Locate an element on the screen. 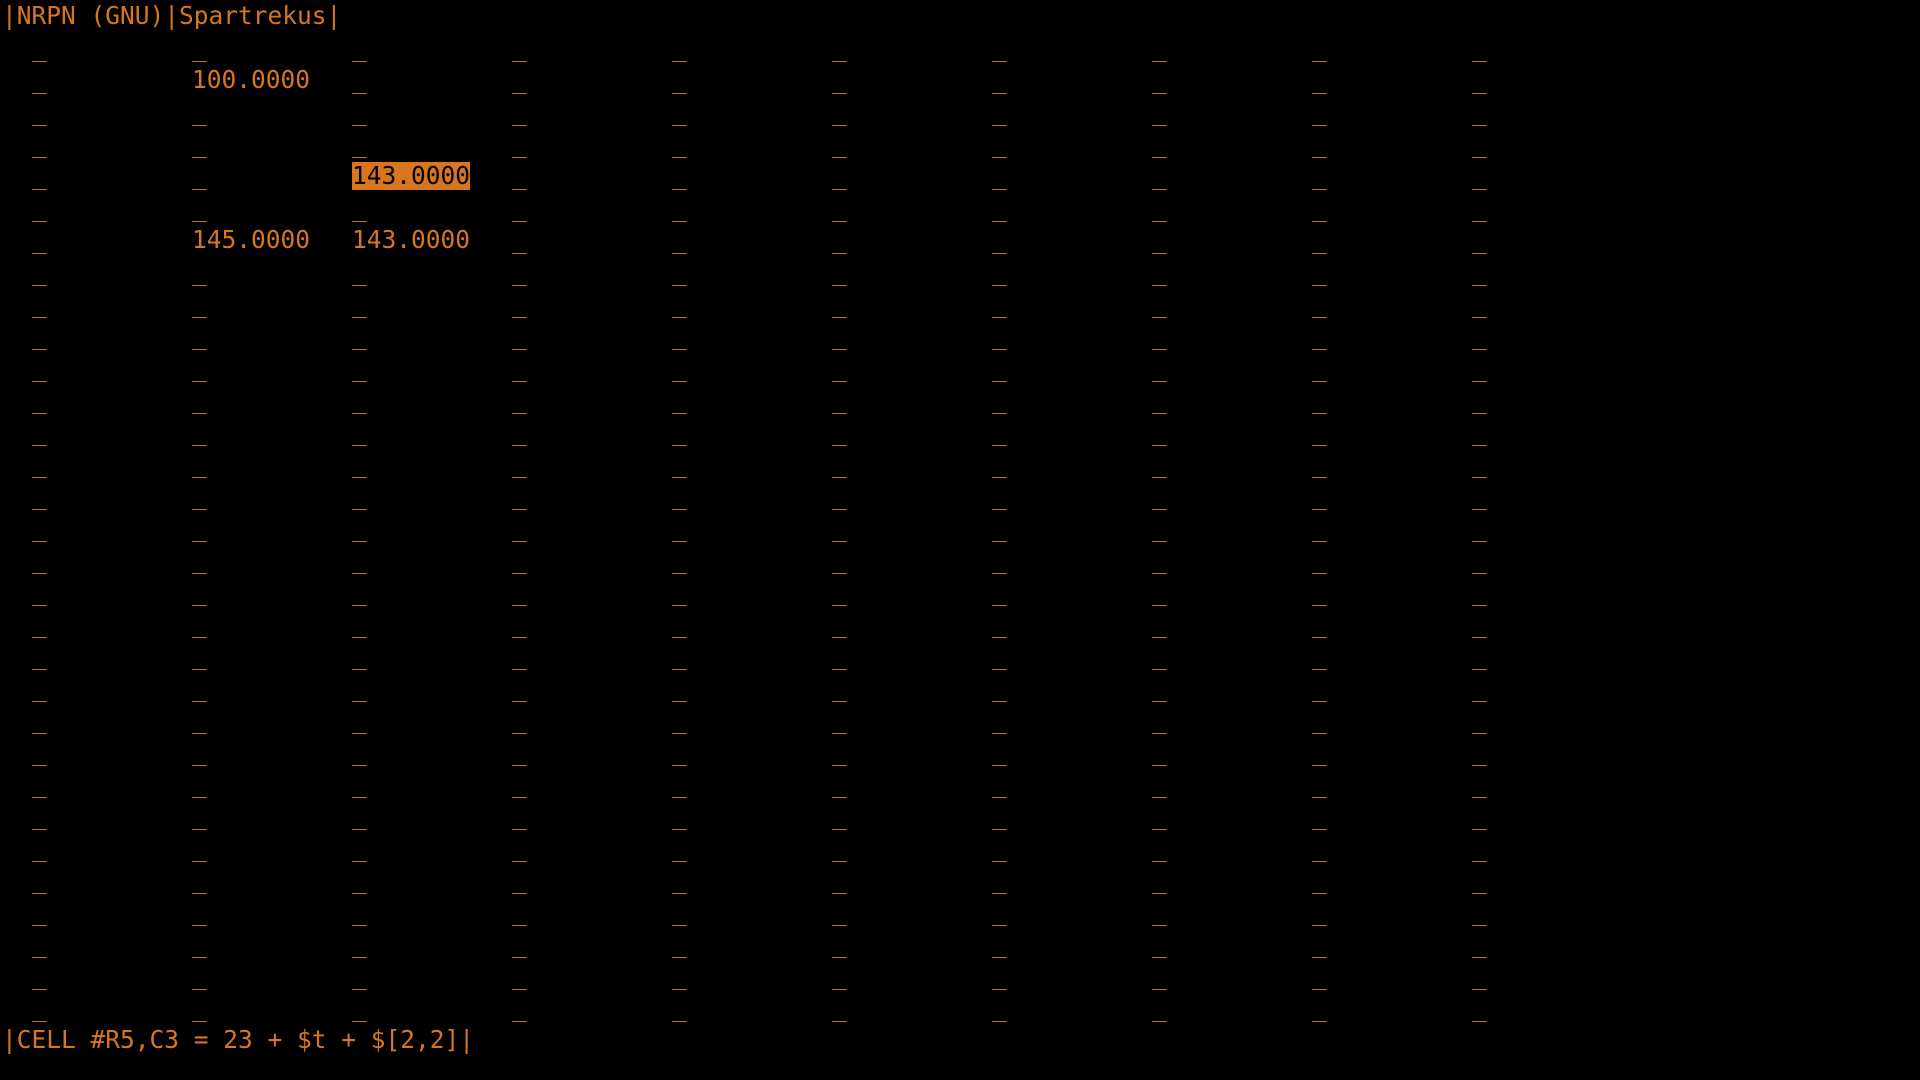  sheet-cell-value: 145.0000 is located at coordinates (251, 240).